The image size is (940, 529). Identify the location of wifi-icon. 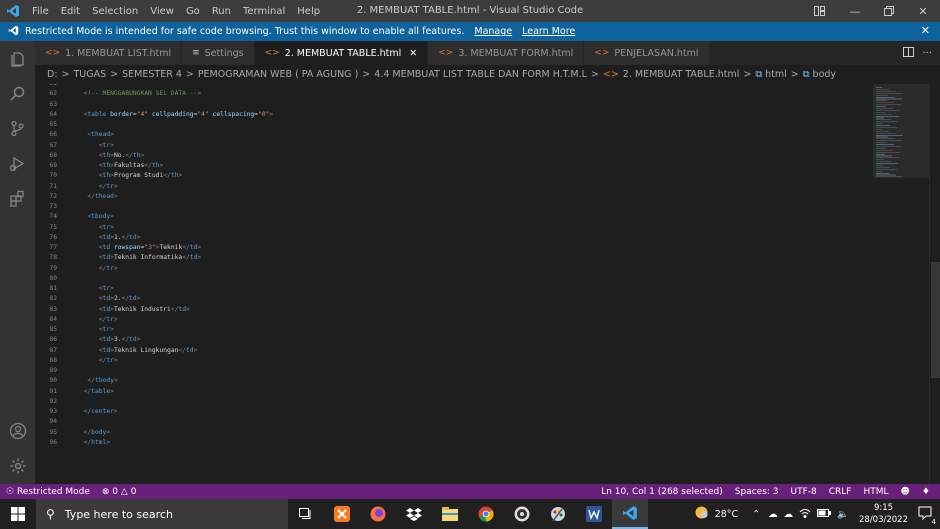
(805, 514).